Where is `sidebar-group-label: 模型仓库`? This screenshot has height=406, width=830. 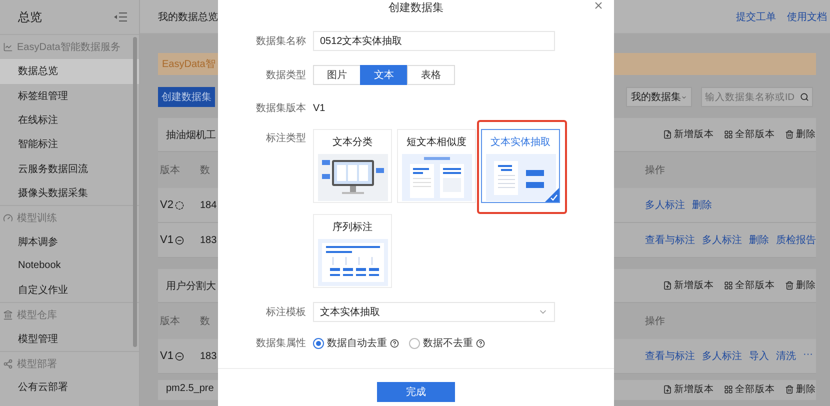 sidebar-group-label: 模型仓库 is located at coordinates (37, 315).